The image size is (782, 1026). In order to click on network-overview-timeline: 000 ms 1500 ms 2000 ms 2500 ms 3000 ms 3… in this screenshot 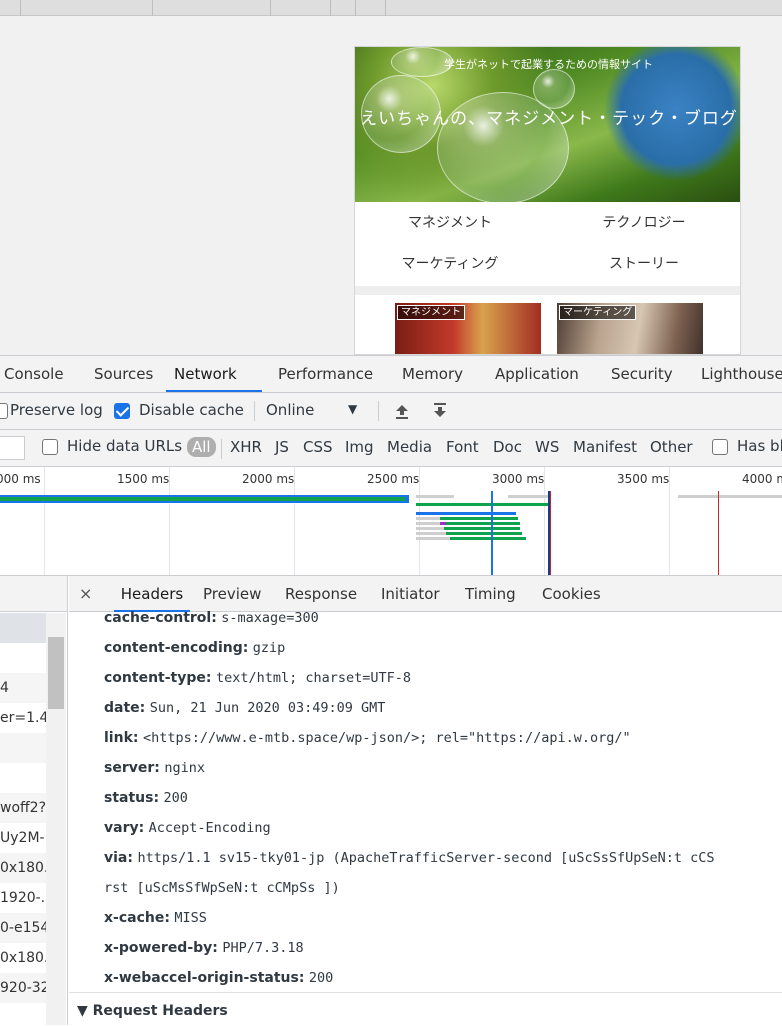, I will do `click(391, 521)`.